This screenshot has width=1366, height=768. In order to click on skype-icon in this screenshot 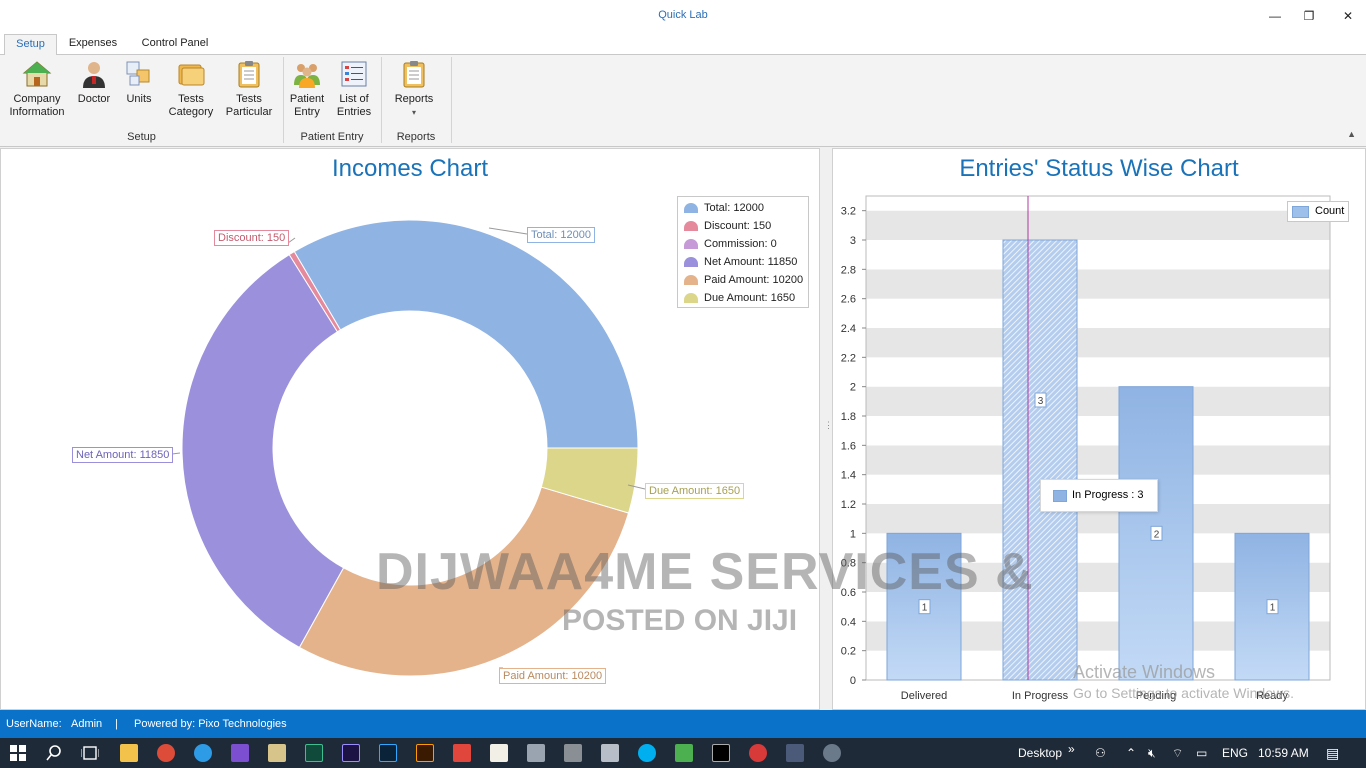, I will do `click(647, 753)`.